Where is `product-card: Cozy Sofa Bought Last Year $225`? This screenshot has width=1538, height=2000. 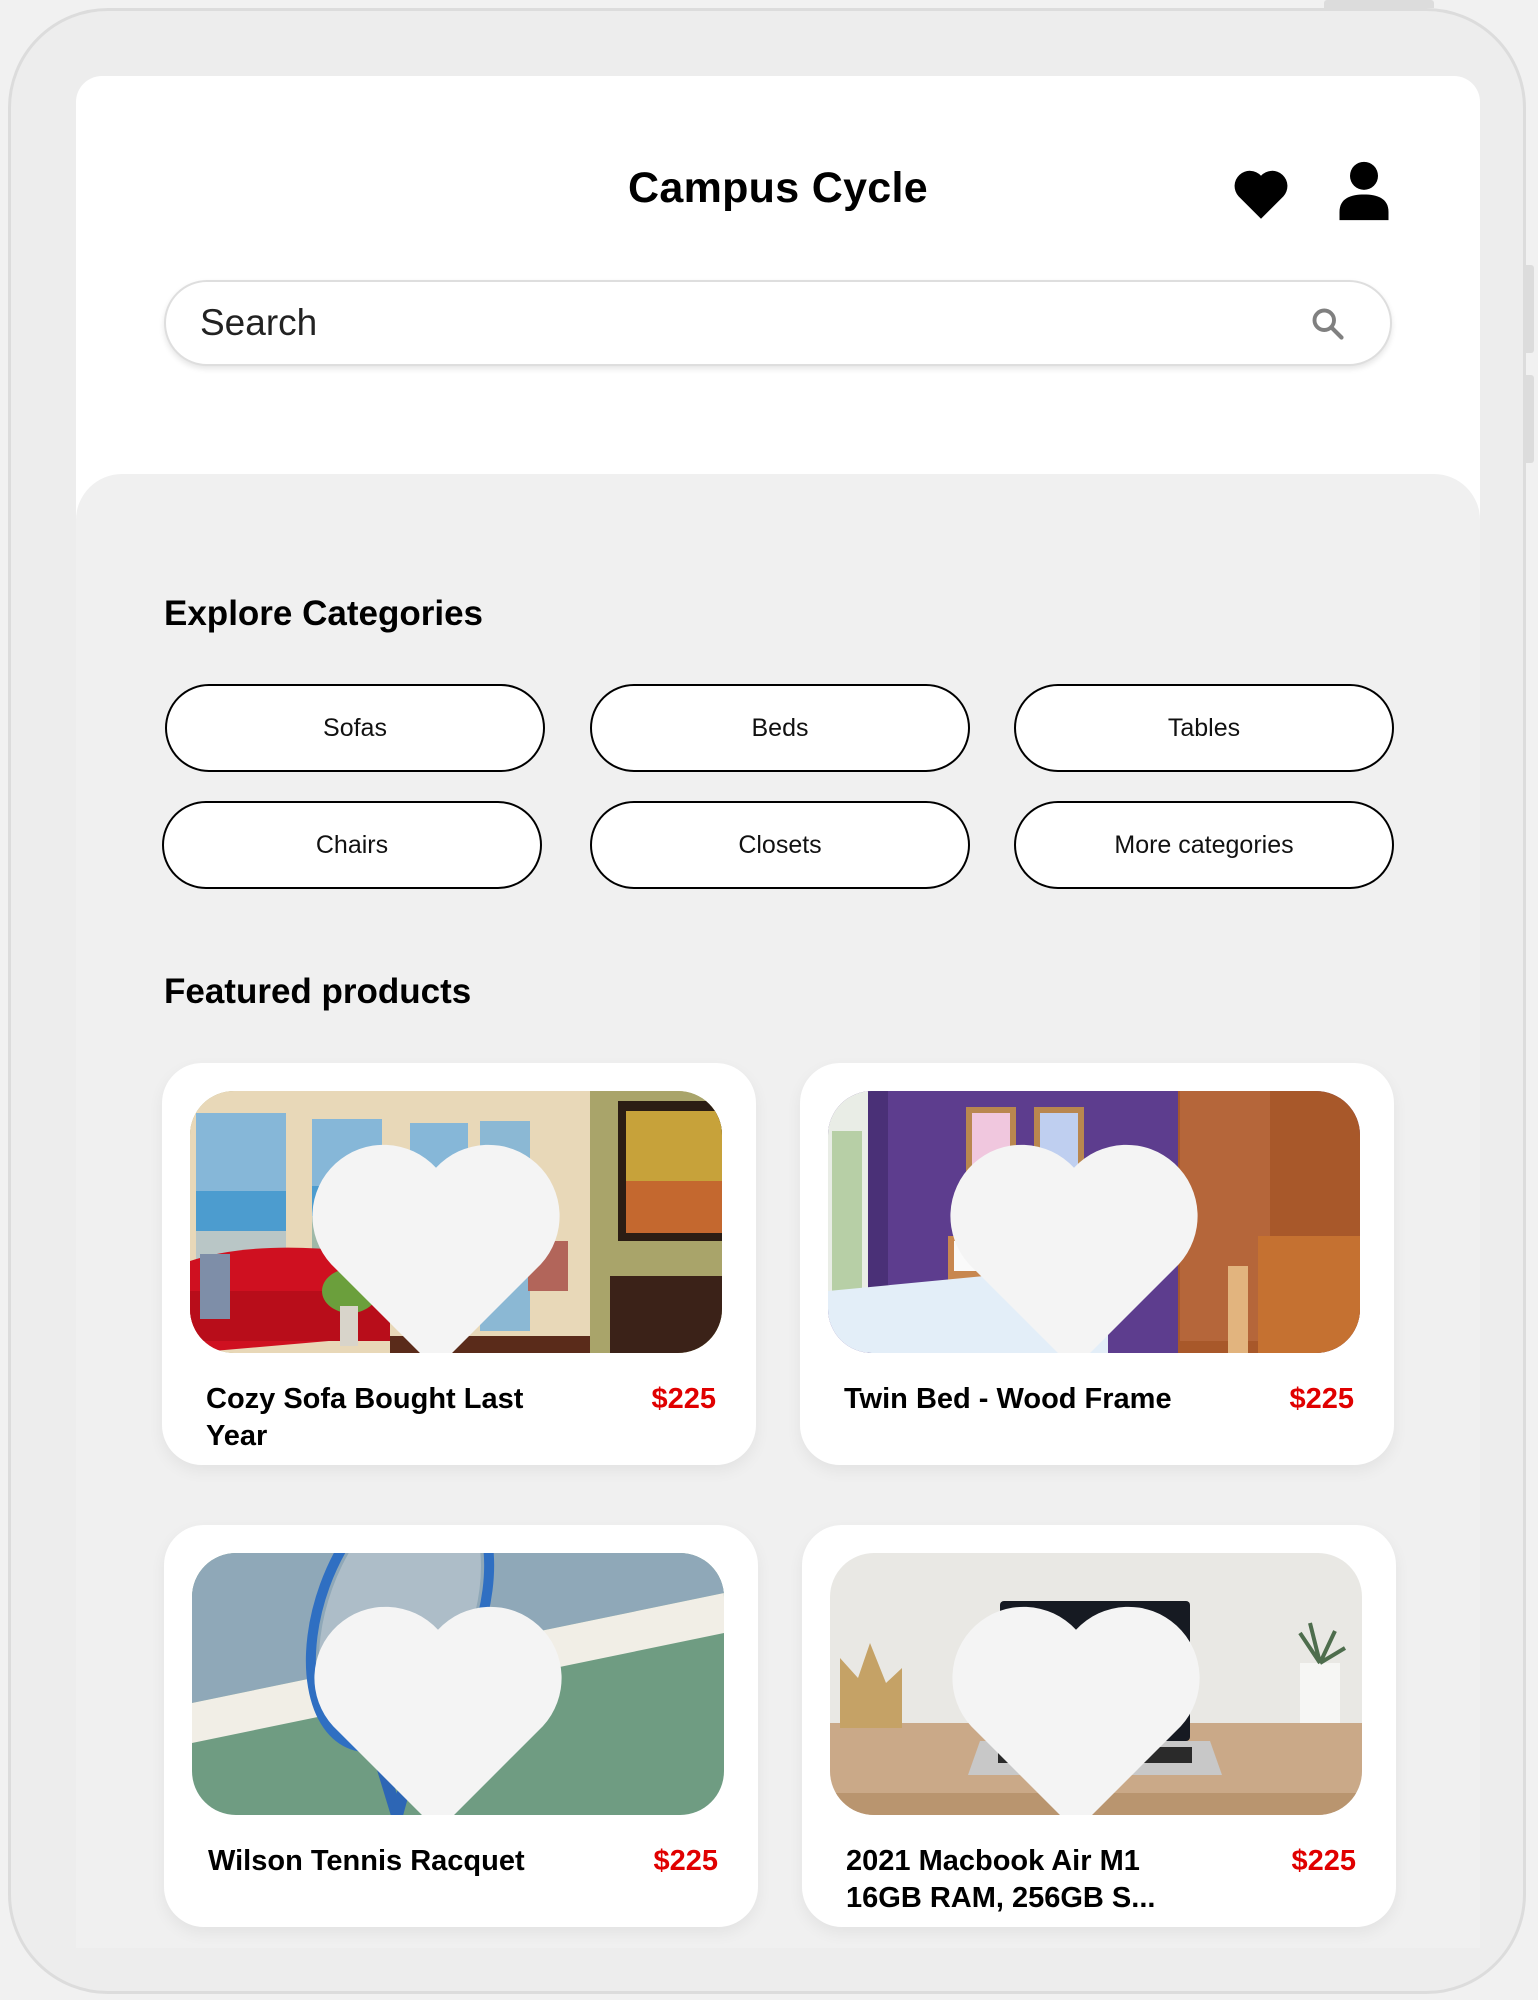 product-card: Cozy Sofa Bought Last Year $225 is located at coordinates (459, 1264).